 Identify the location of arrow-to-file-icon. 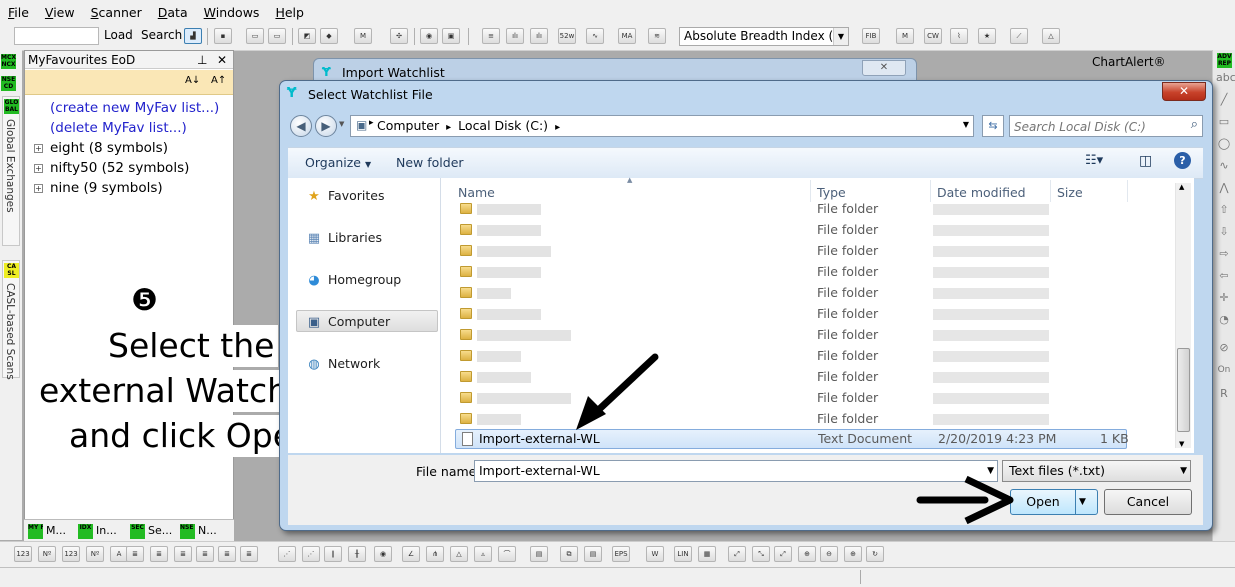
(617, 391).